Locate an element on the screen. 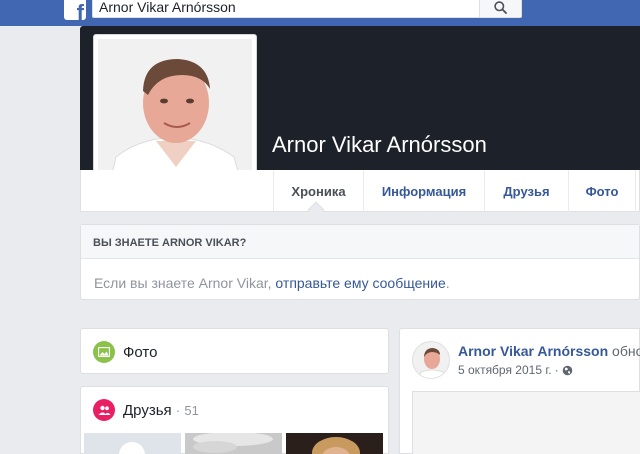  photos-card-title: Фото is located at coordinates (140, 352).